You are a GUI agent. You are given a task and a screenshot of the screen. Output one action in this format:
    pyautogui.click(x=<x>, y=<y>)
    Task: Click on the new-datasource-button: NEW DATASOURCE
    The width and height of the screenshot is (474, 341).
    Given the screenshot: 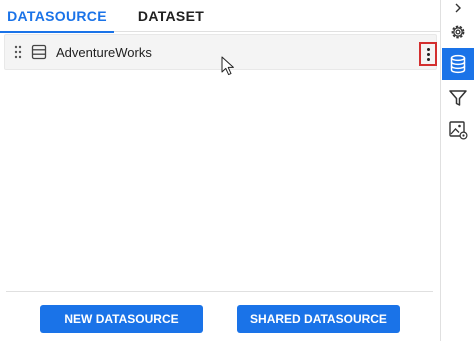 What is the action you would take?
    pyautogui.click(x=121, y=319)
    